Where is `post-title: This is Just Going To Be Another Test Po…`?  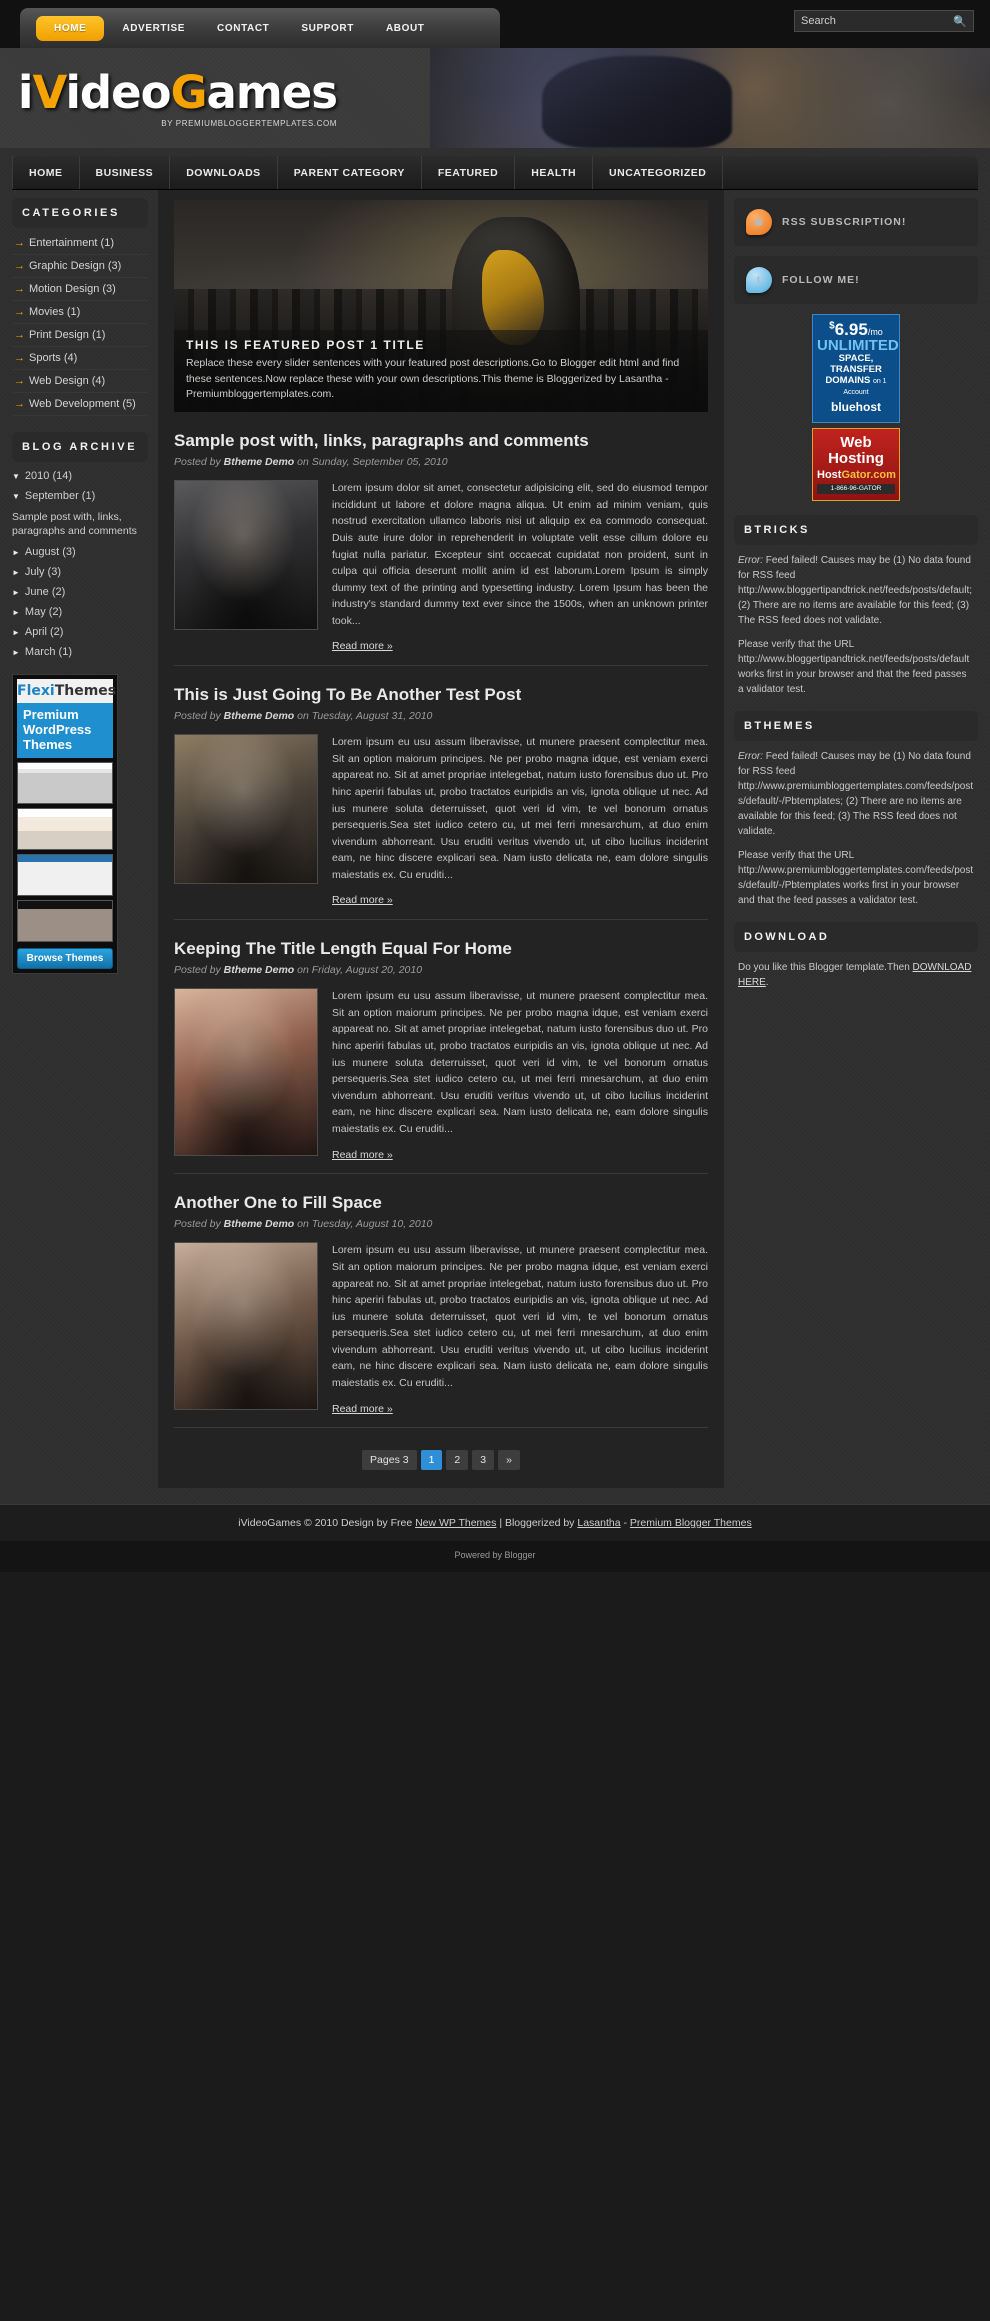 post-title: This is Just Going To Be Another Test Po… is located at coordinates (441, 694).